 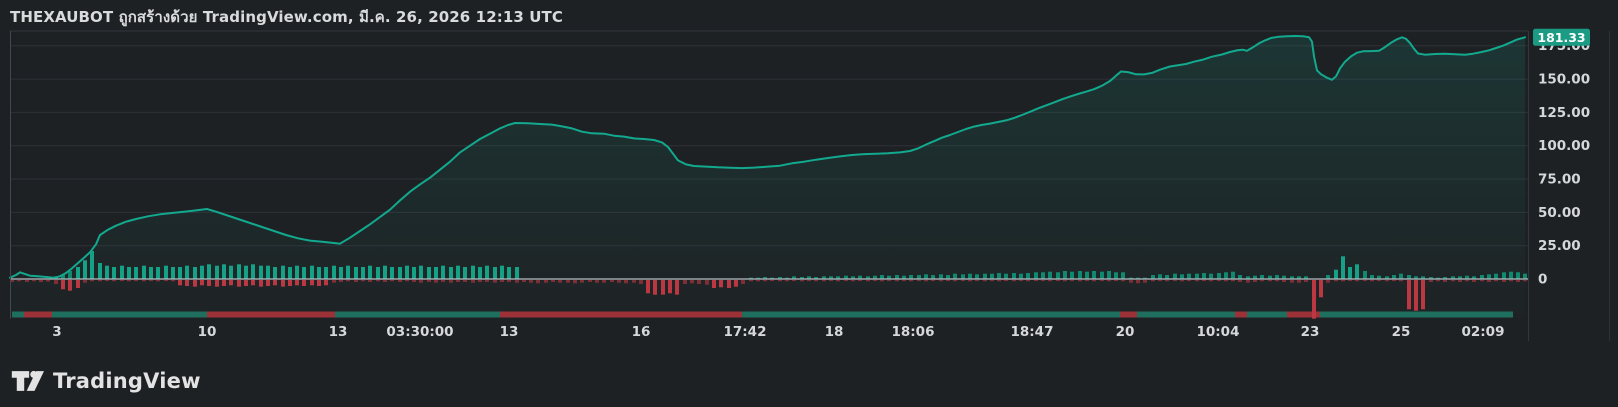 I want to click on price-axis-label: 150.00, so click(x=1564, y=80).